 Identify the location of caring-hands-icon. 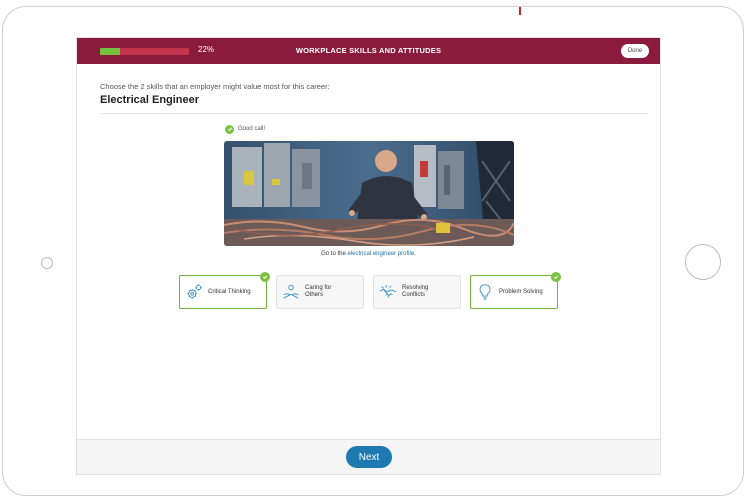
(291, 292).